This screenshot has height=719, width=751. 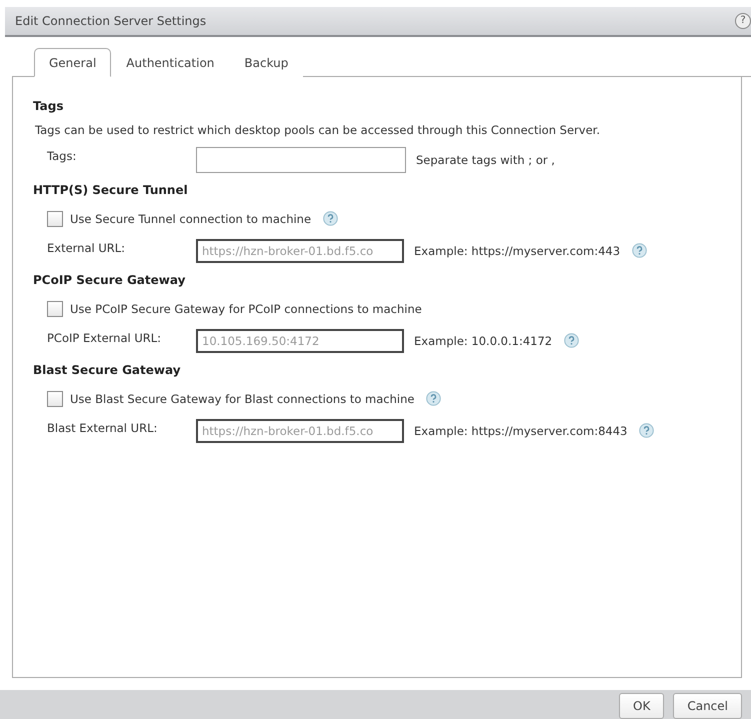 What do you see at coordinates (111, 189) in the screenshot?
I see `section-heading: HTTP(S) Secure Tunnel` at bounding box center [111, 189].